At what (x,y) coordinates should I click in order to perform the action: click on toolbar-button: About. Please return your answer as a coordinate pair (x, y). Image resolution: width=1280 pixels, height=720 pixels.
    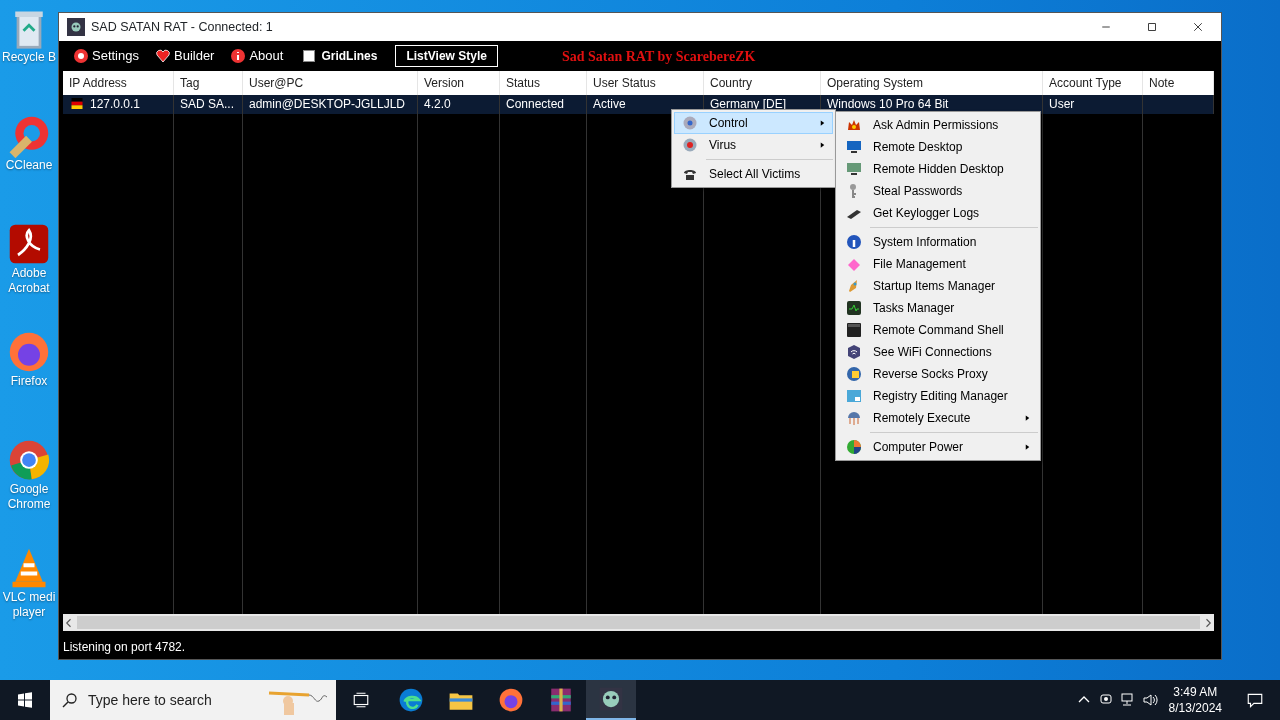
    Looking at the image, I should click on (257, 56).